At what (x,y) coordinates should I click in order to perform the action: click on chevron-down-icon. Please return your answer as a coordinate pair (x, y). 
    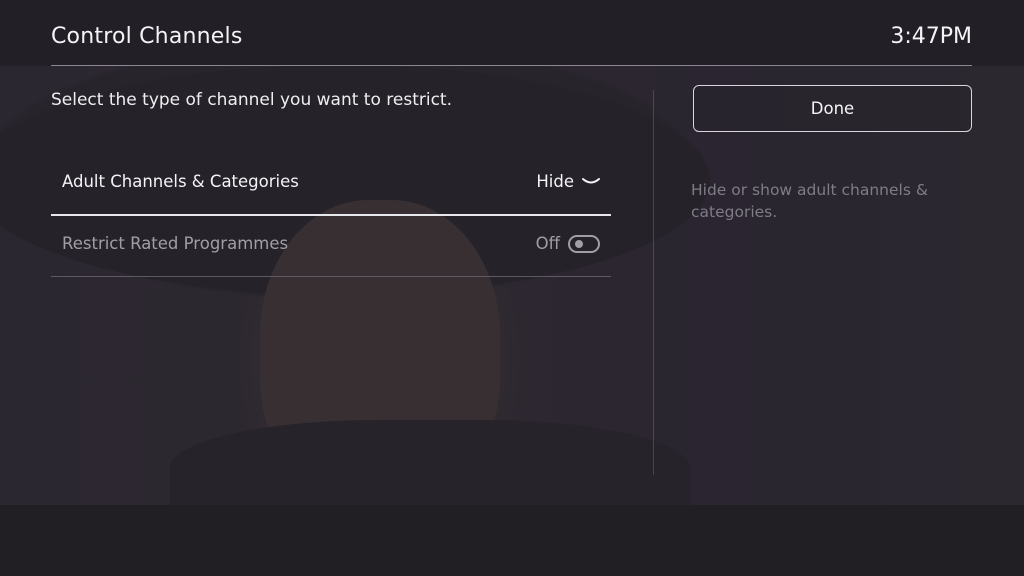
    Looking at the image, I should click on (591, 180).